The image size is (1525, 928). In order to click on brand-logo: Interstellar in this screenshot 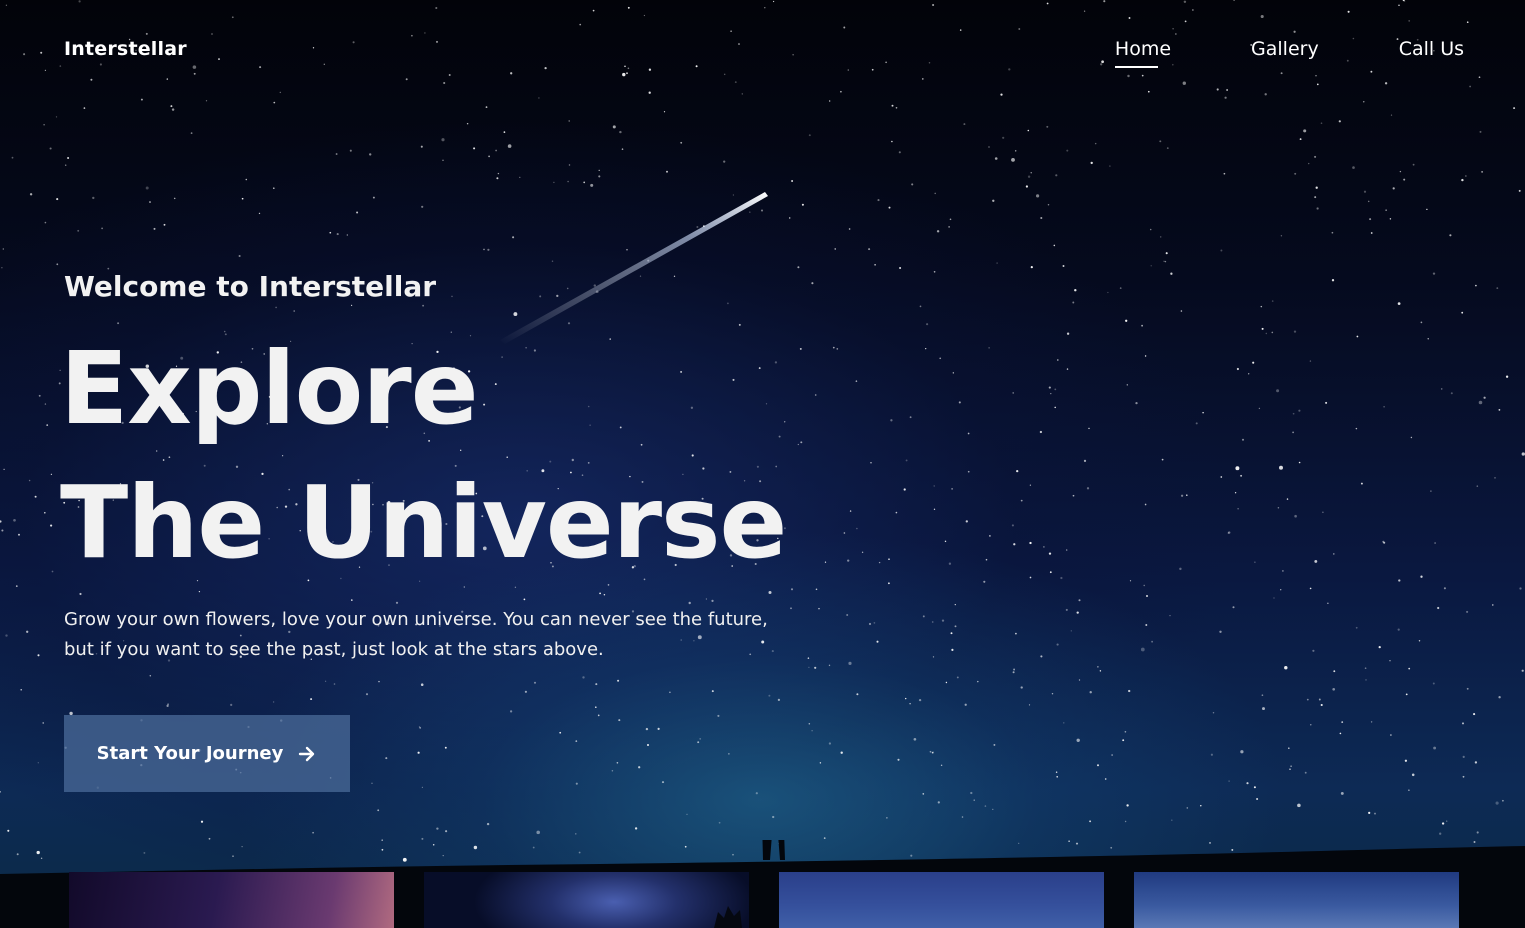, I will do `click(125, 49)`.